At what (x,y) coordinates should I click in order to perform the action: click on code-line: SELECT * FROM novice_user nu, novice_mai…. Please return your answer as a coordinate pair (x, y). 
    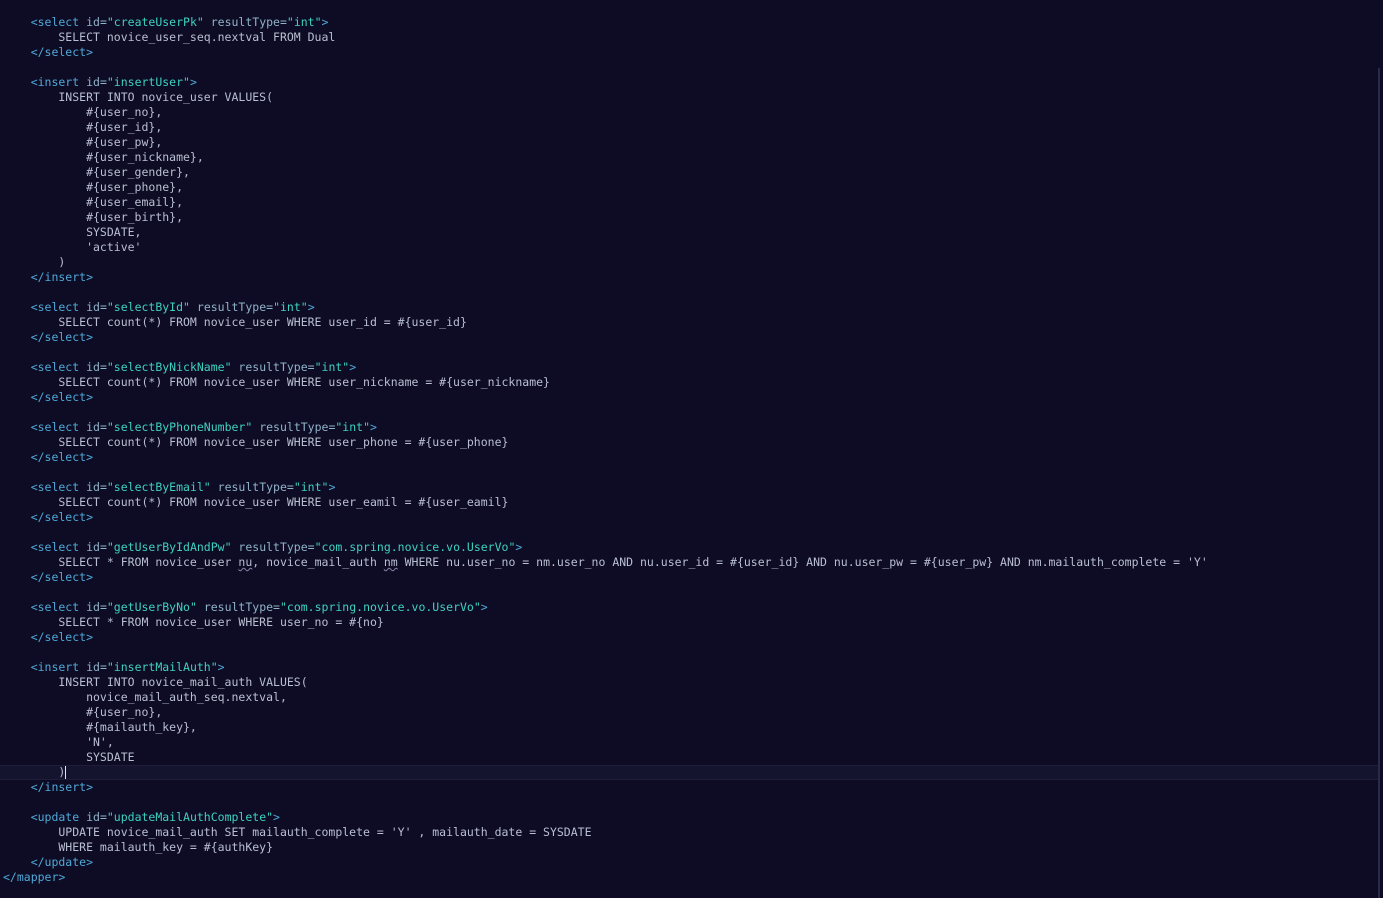
    Looking at the image, I should click on (689, 562).